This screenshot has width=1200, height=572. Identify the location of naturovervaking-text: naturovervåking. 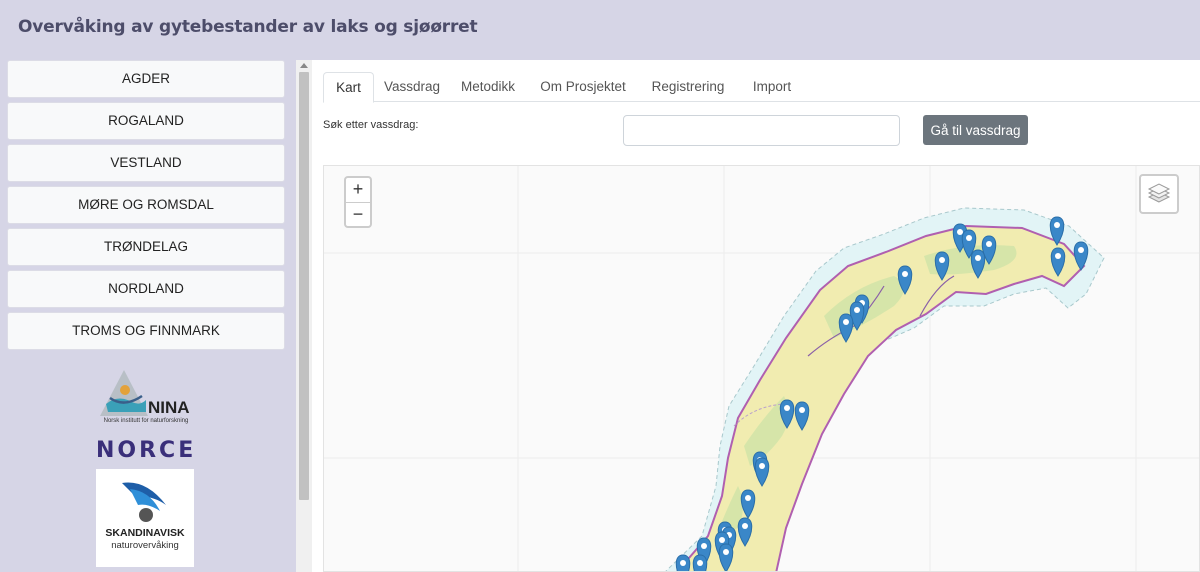
(145, 545).